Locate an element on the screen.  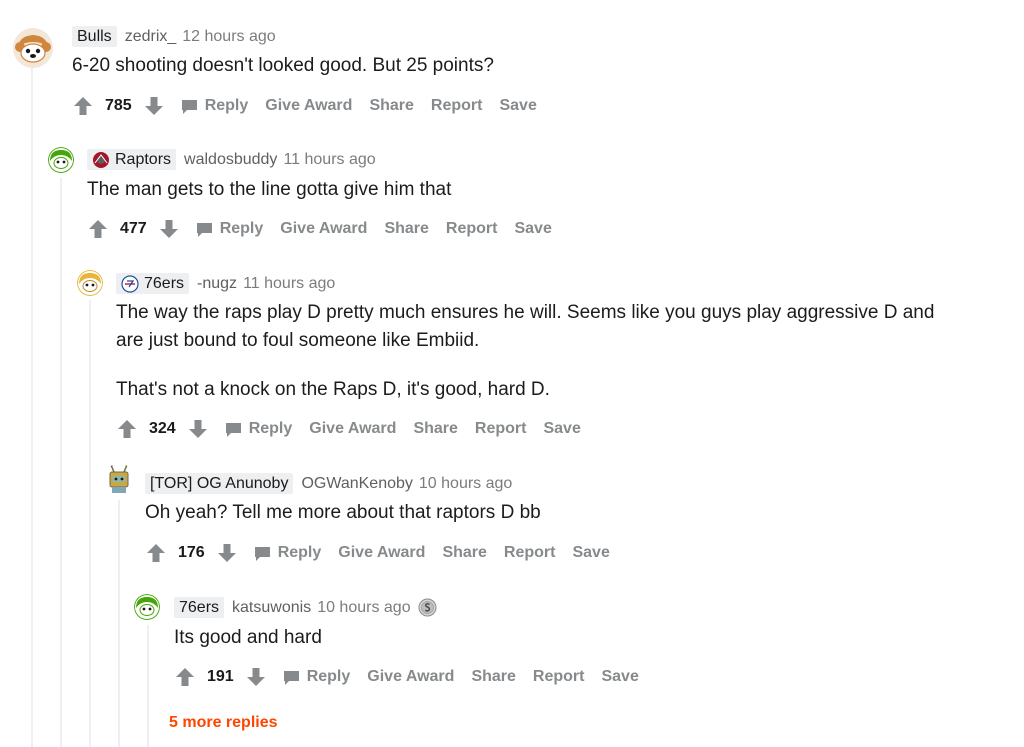
more-replies-link: 5 more replies is located at coordinates (223, 723).